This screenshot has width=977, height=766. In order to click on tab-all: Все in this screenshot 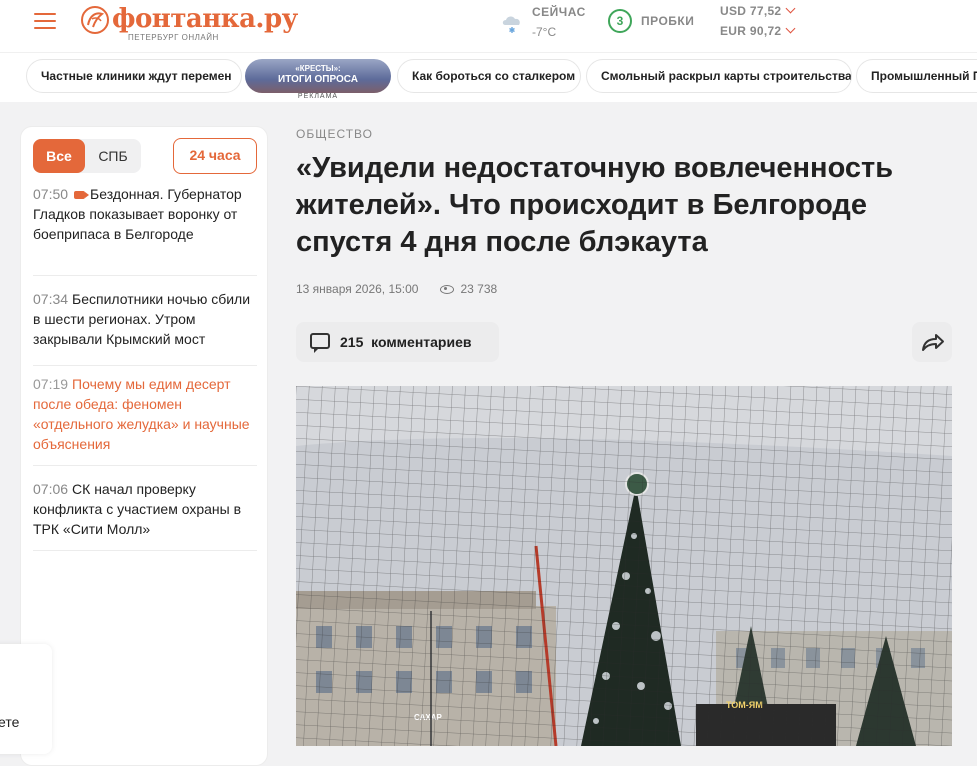, I will do `click(59, 156)`.